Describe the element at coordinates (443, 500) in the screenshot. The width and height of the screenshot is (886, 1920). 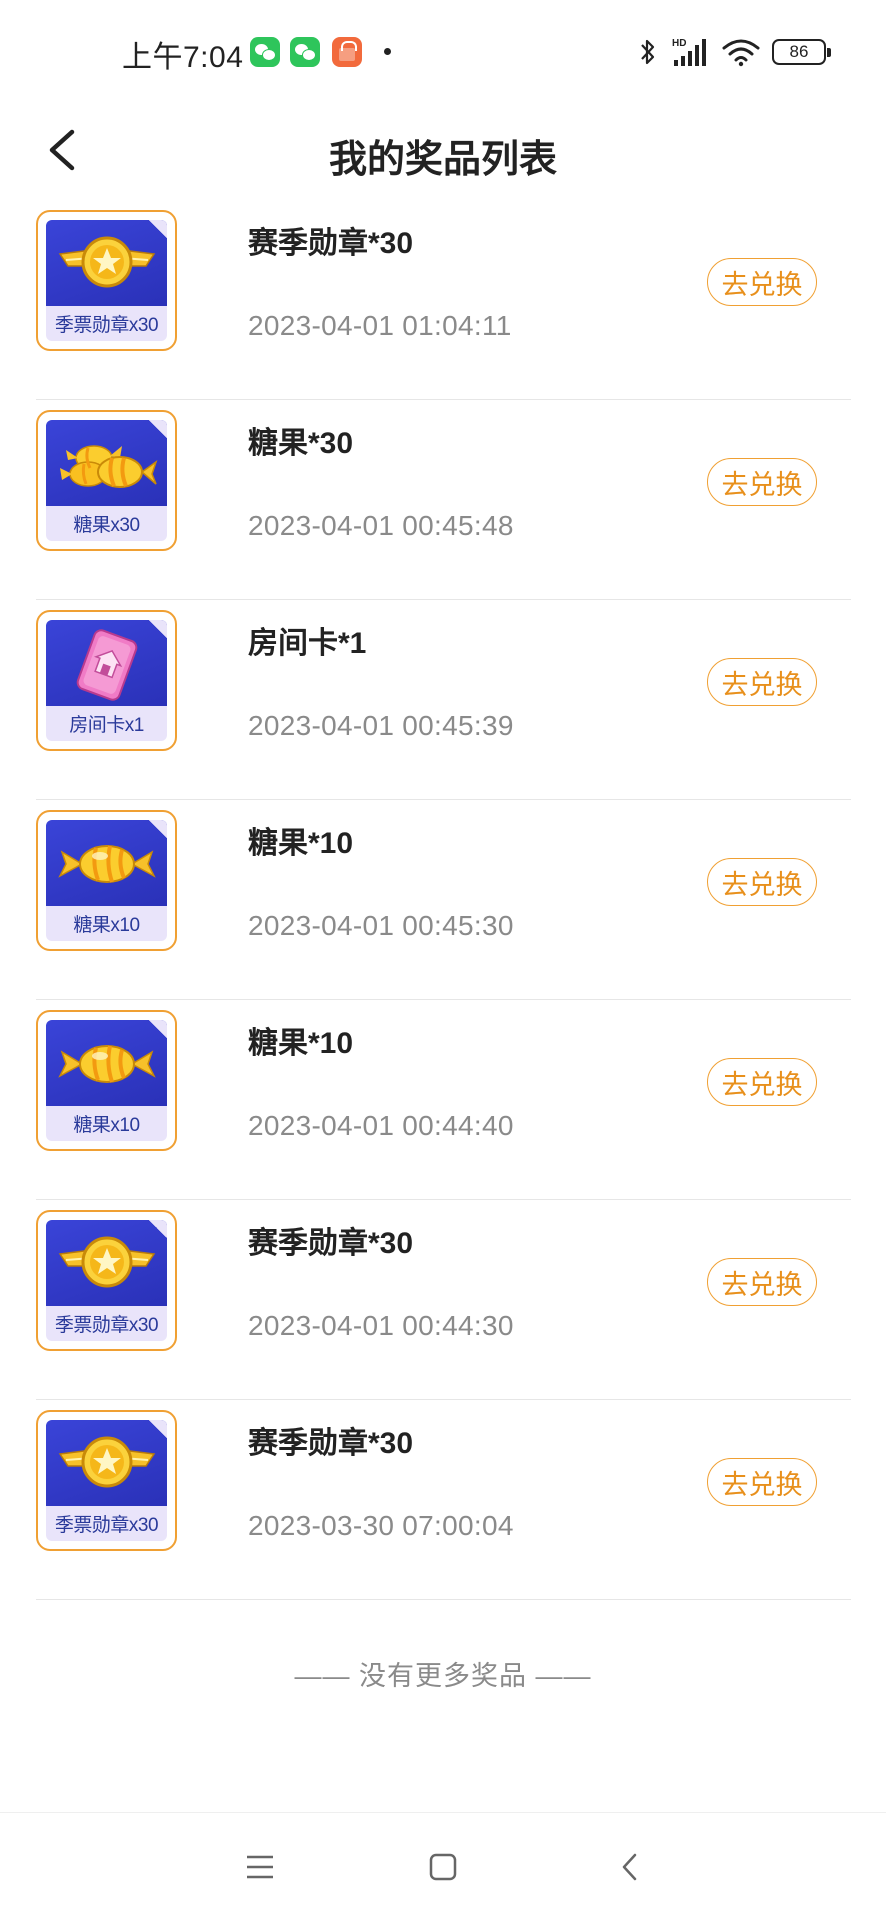
I see `prize-item: 糖果x30 糖果*30 2023-04-01 00:45:48 去兑换` at that location.